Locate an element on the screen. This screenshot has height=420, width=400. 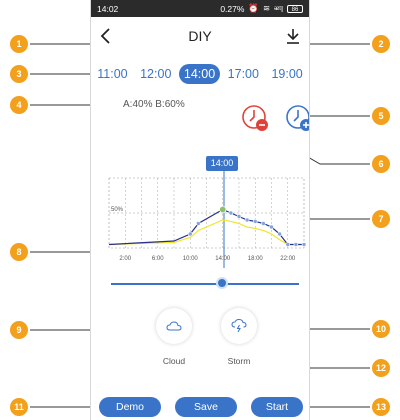
cloud-button is located at coordinates (174, 326).